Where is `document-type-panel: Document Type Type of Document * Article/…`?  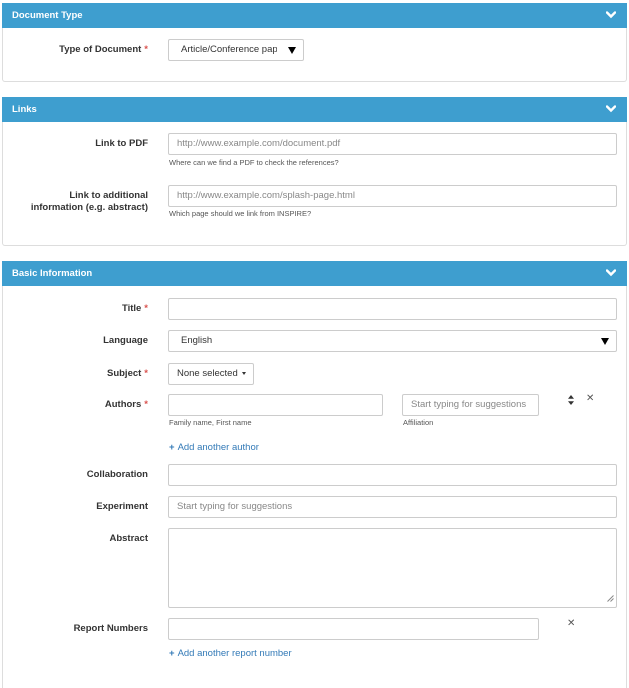
document-type-panel: Document Type Type of Document * Article/… is located at coordinates (314, 42).